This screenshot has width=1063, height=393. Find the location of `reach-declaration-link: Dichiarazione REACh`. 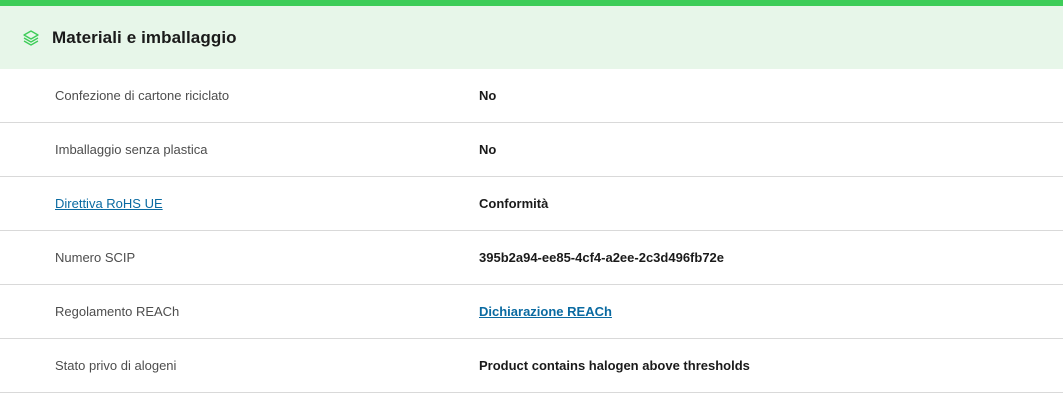

reach-declaration-link: Dichiarazione REACh is located at coordinates (545, 311).